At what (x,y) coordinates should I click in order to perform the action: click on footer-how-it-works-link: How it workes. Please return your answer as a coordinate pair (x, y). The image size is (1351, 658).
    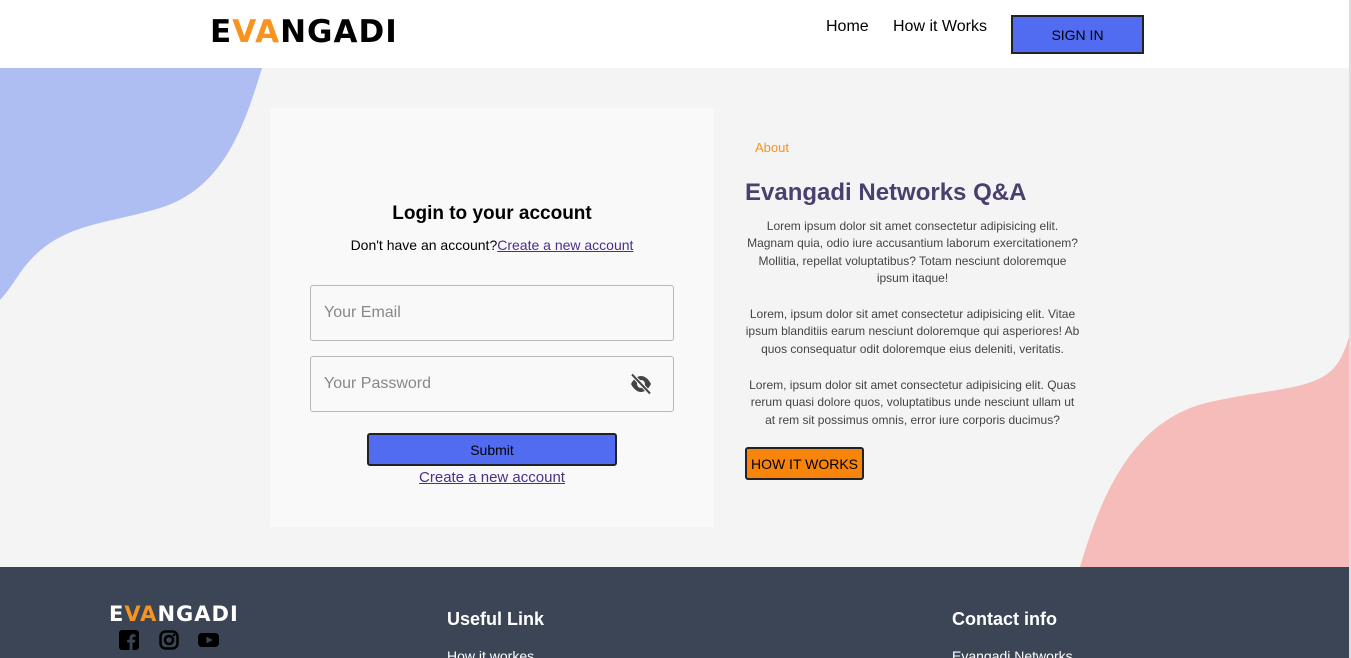
    Looking at the image, I should click on (490, 653).